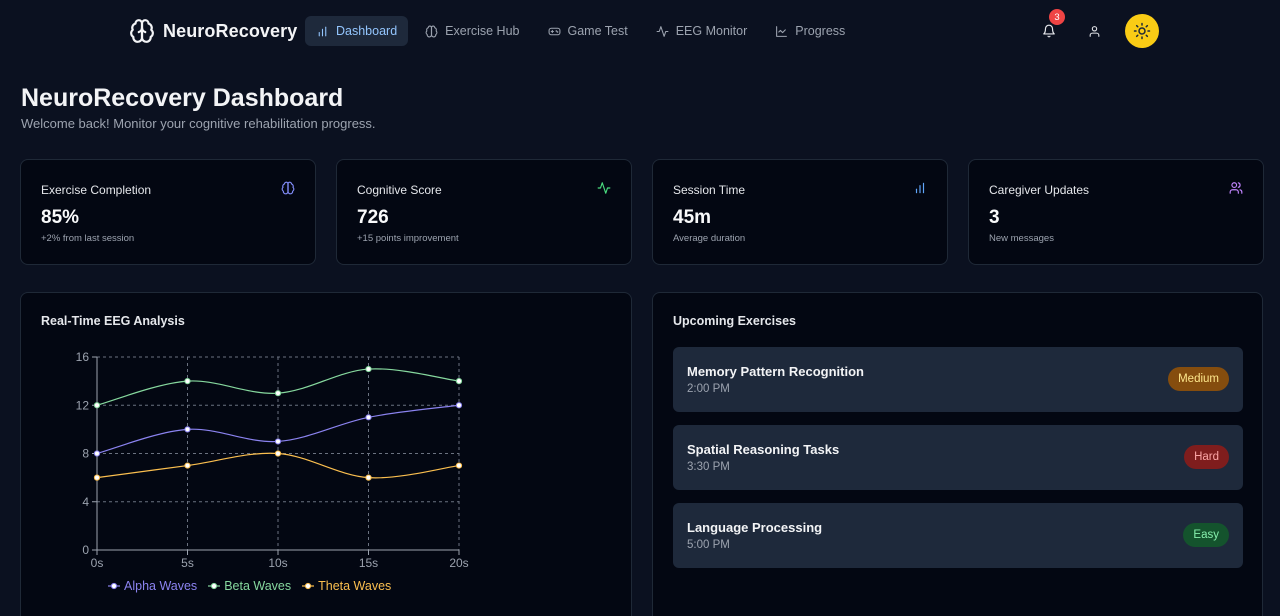 The image size is (1280, 616). Describe the element at coordinates (734, 321) in the screenshot. I see `panel-title: Upcoming Exercises` at that location.